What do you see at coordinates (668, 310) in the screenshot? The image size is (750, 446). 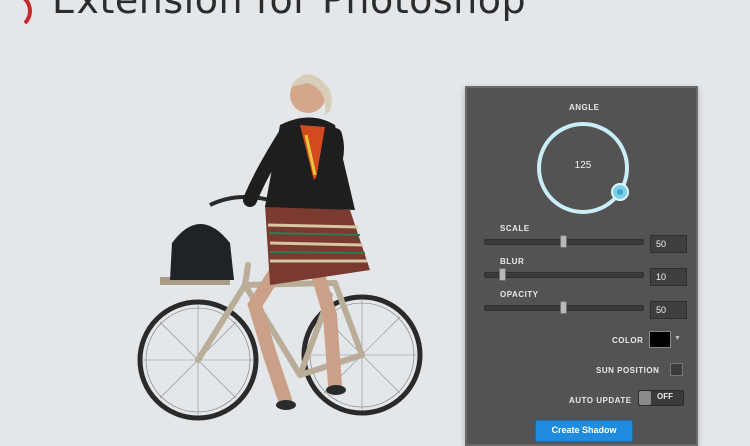 I see `opacity-input: 50` at bounding box center [668, 310].